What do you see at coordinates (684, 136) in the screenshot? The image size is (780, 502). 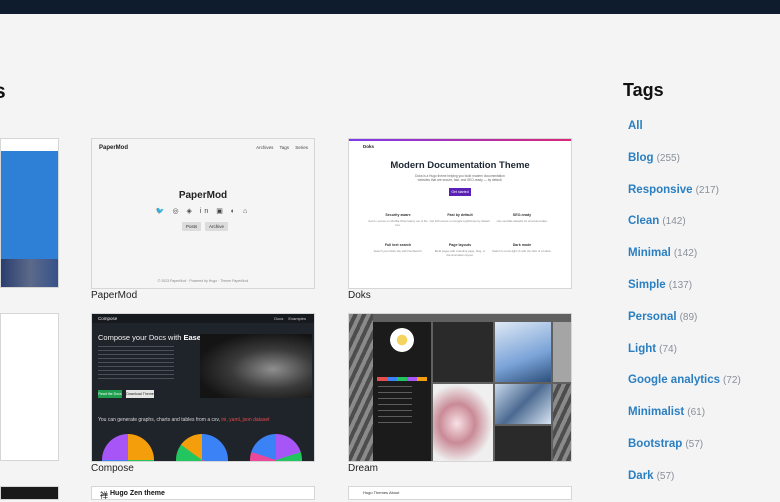 I see `tag-link-all: All` at bounding box center [684, 136].